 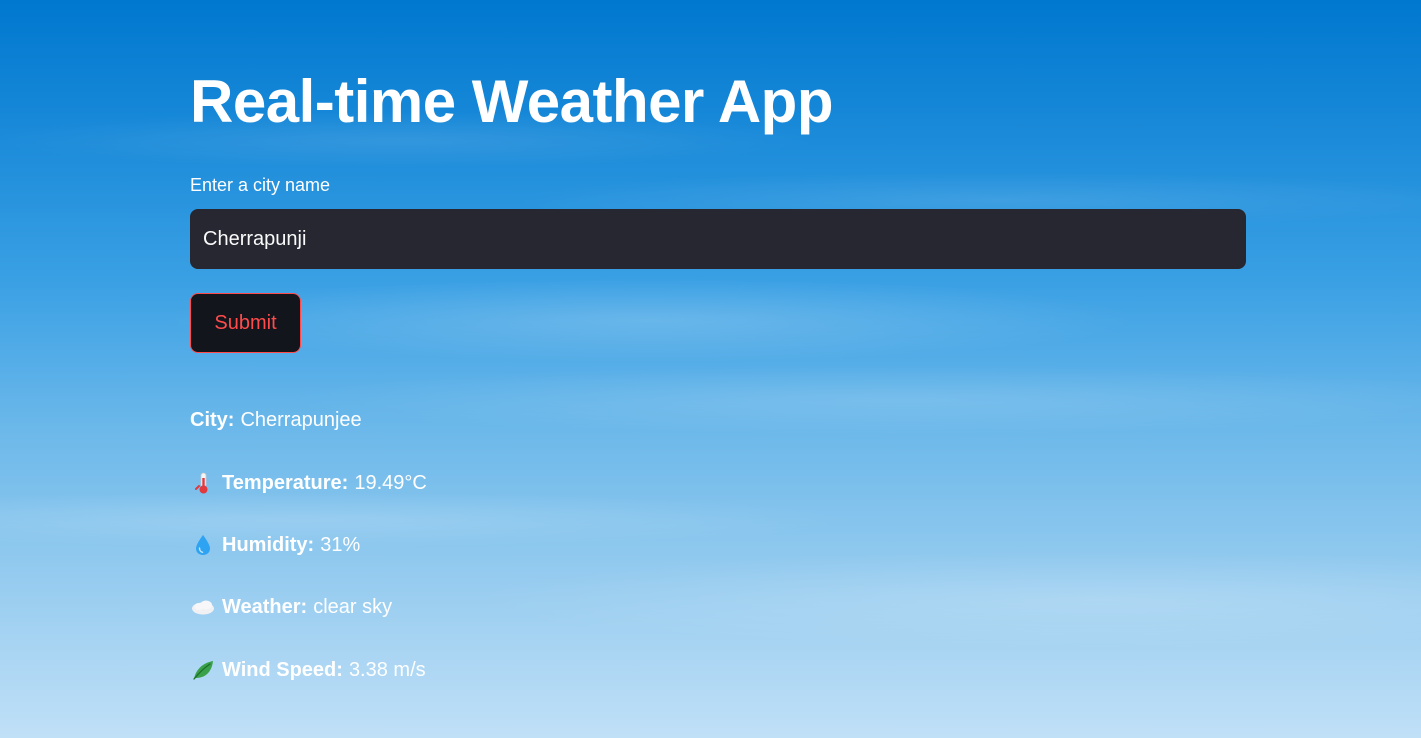 I want to click on city-input, so click(x=718, y=239).